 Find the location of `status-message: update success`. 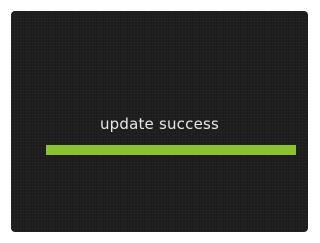

status-message: update success is located at coordinates (159, 124).